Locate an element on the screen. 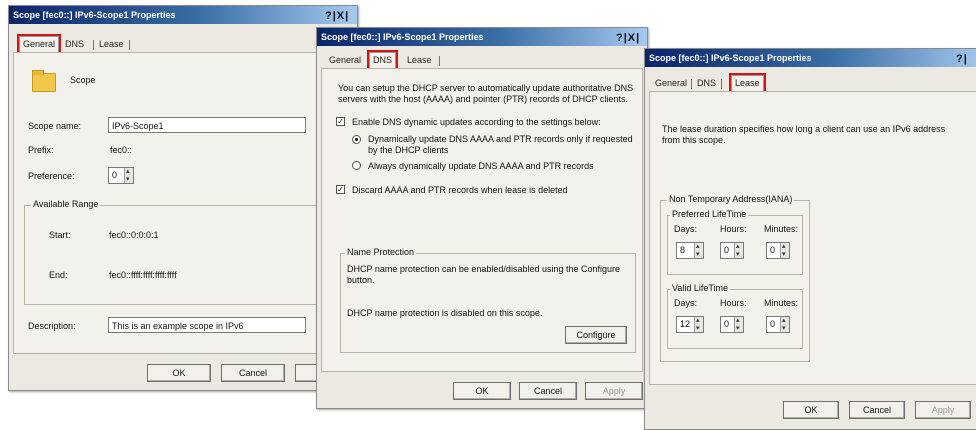  valid-days-spinner: 12 is located at coordinates (690, 324).